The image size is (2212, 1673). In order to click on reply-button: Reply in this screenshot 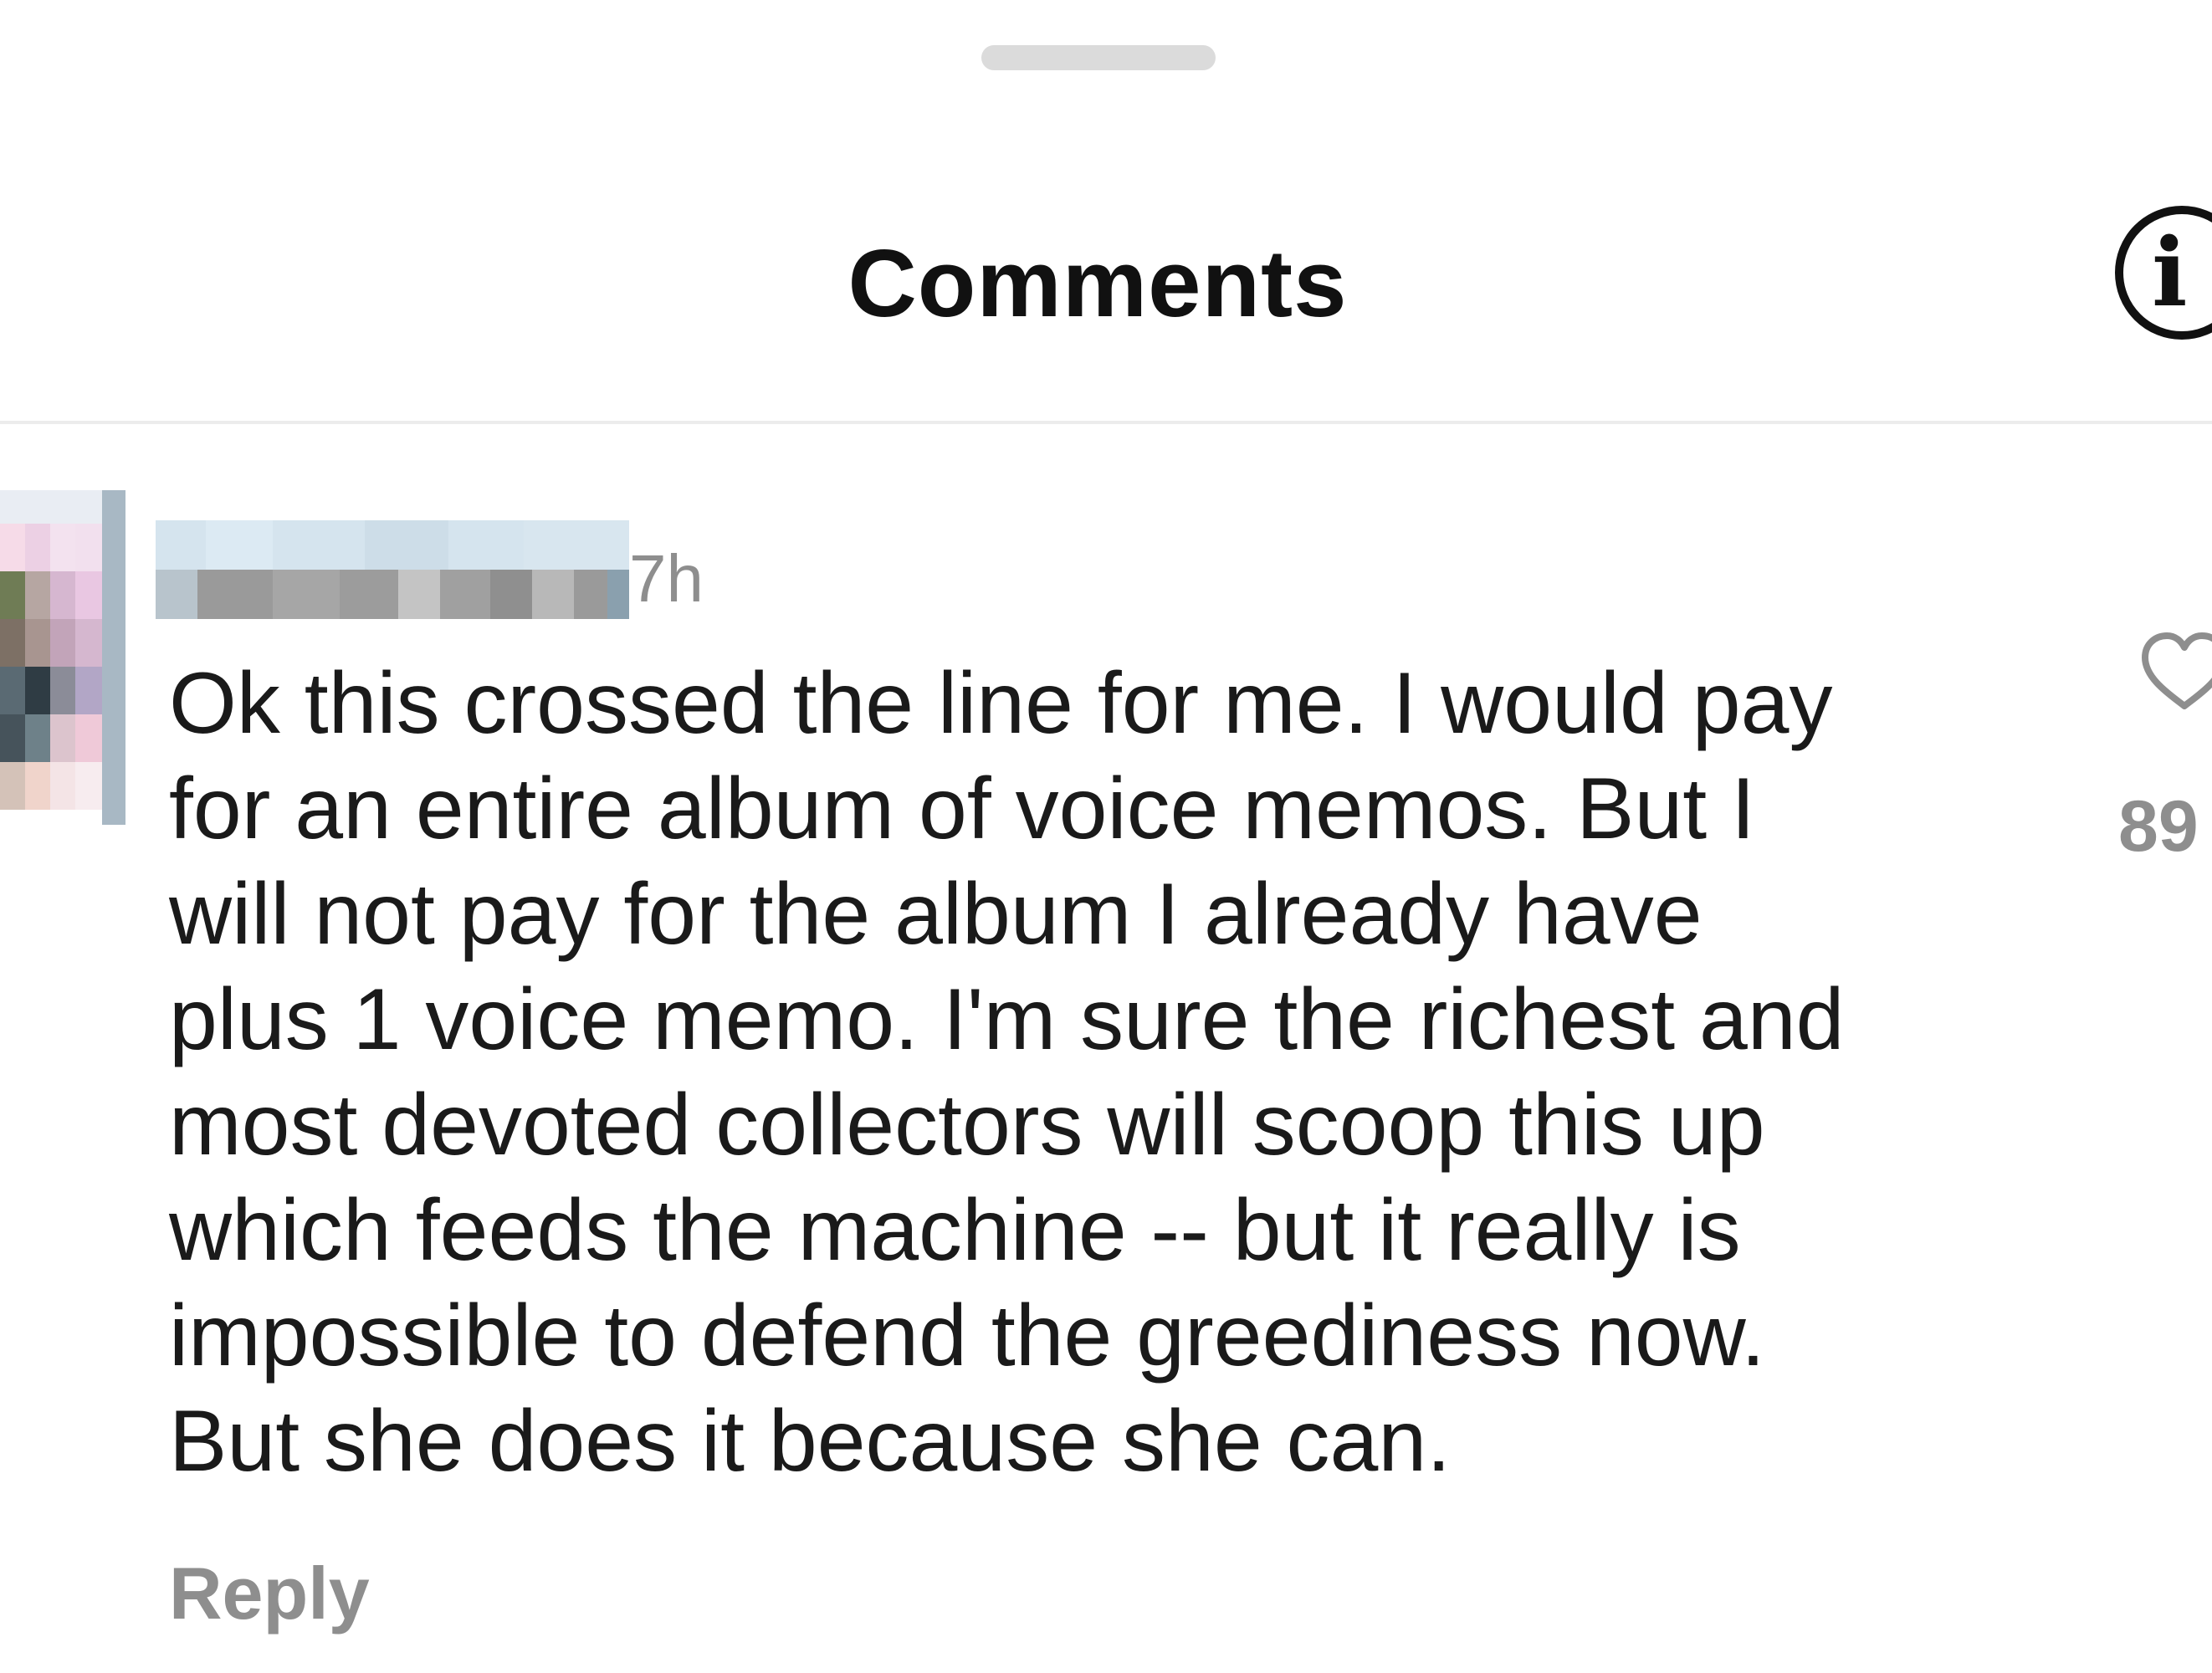, I will do `click(269, 1594)`.